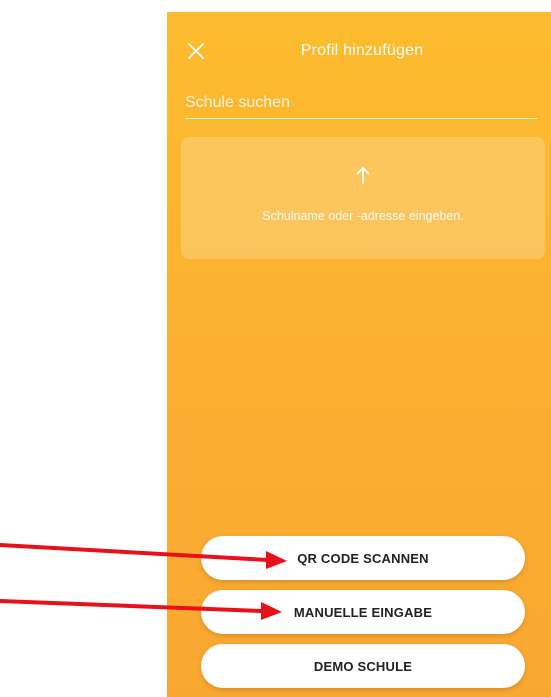 Image resolution: width=551 pixels, height=697 pixels. I want to click on search-hint-card: Schulname oder -adresse eingeben., so click(363, 198).